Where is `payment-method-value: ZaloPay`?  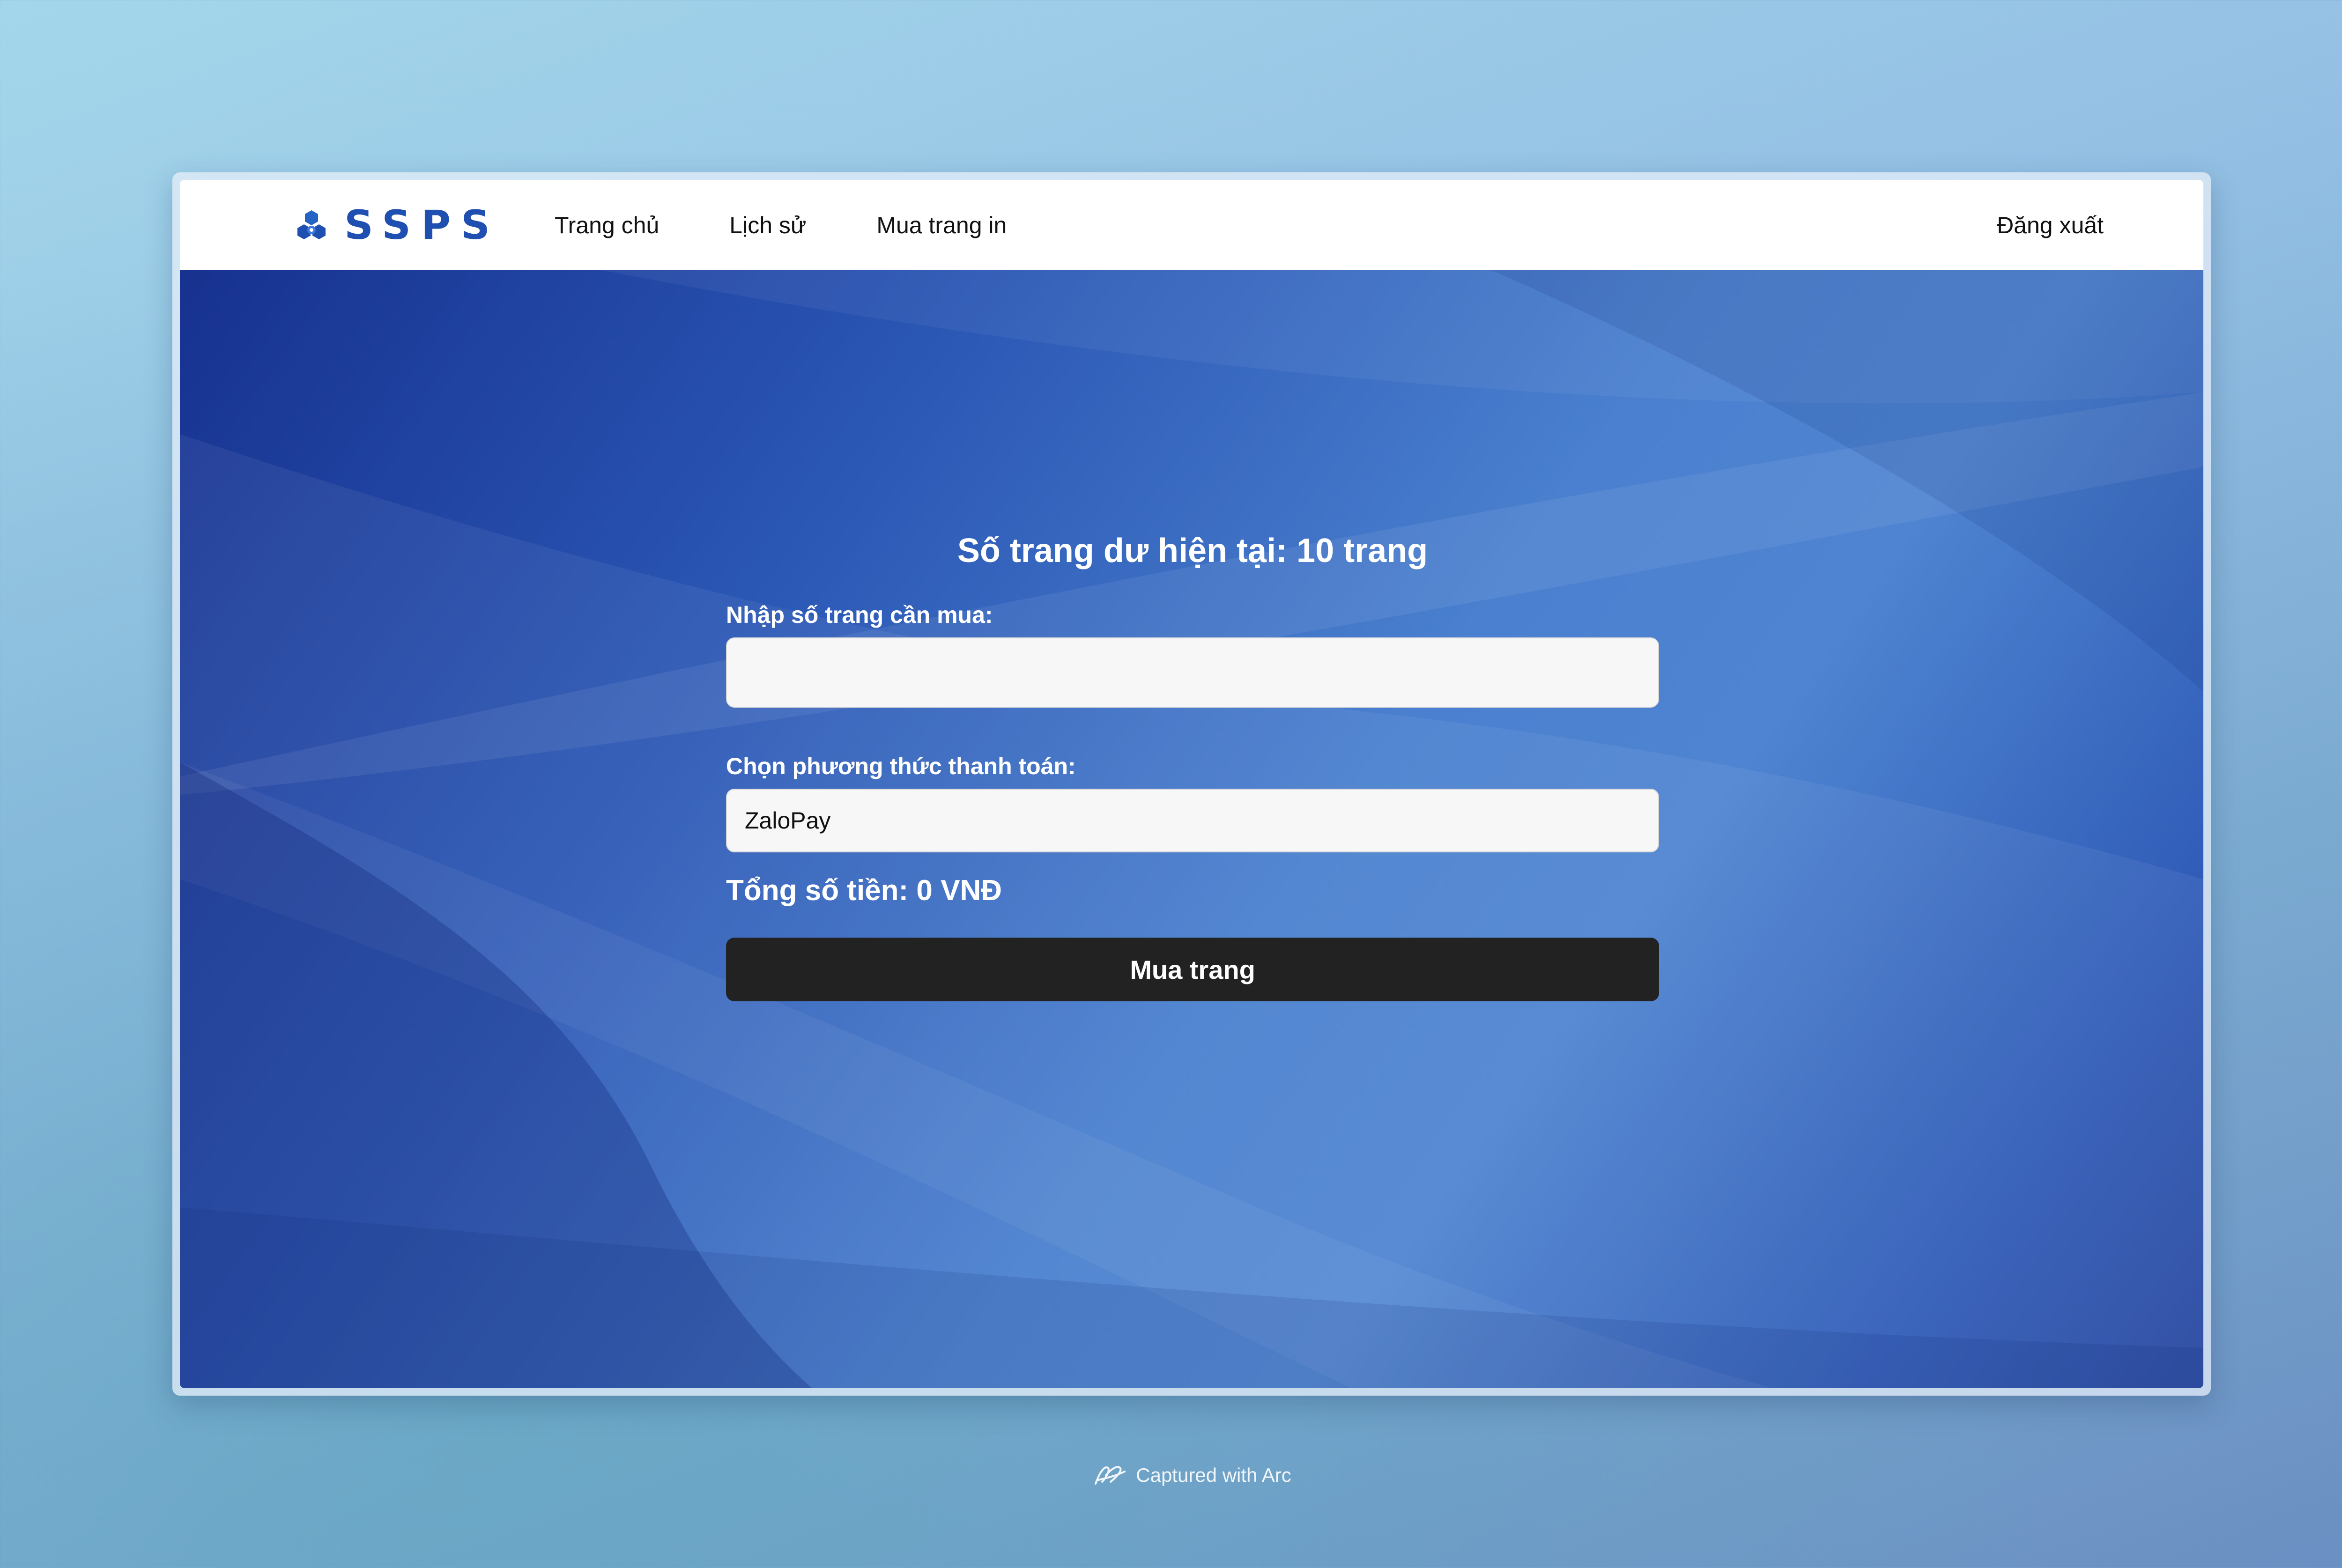 payment-method-value: ZaloPay is located at coordinates (788, 820).